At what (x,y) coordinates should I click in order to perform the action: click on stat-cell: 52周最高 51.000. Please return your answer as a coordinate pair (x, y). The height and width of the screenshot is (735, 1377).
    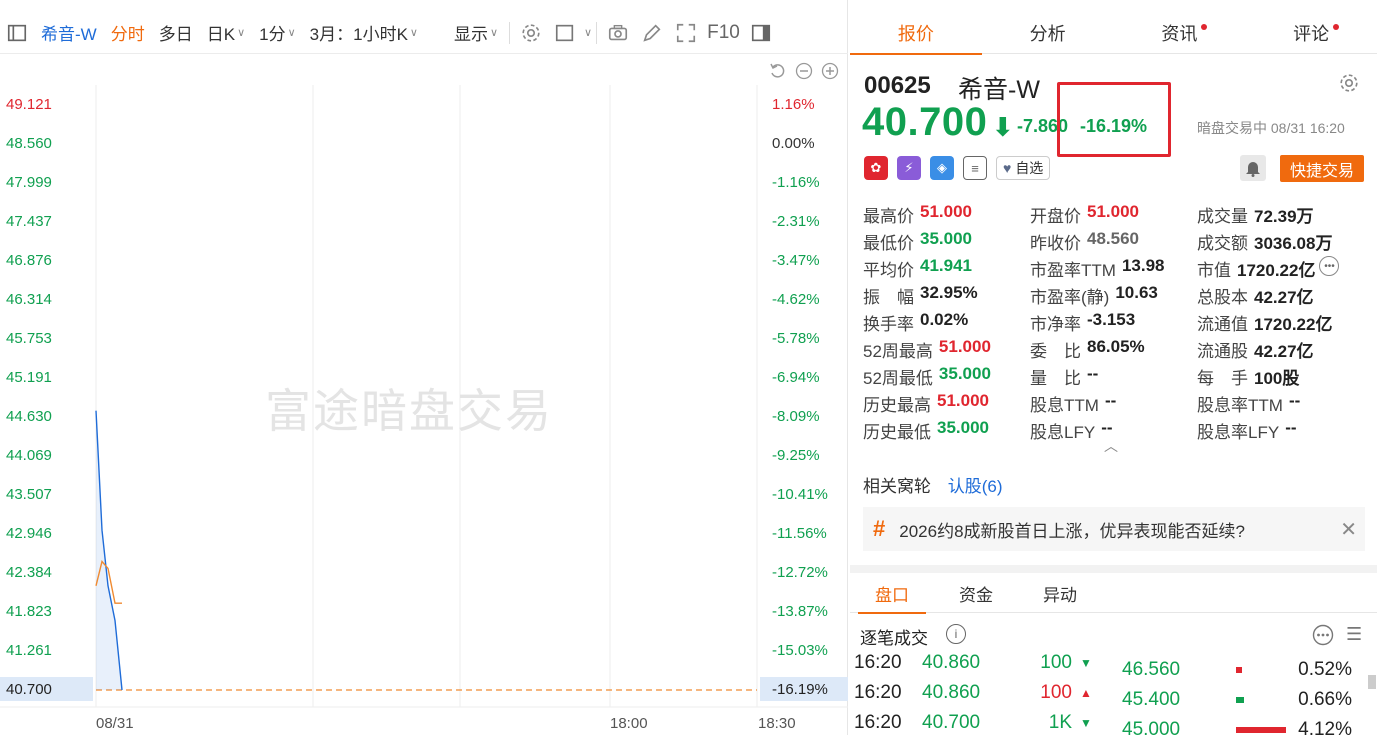
    Looking at the image, I should click on (946, 349).